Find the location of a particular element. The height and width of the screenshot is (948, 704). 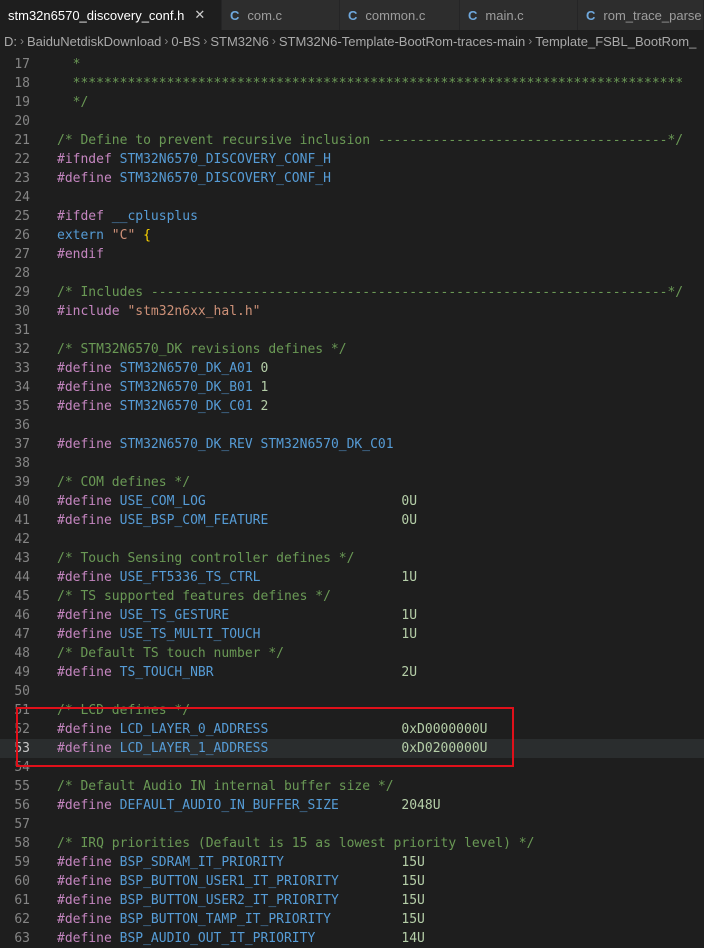

code-line: 35 #define STM32N6570_DK_C01 2 is located at coordinates (352, 406).